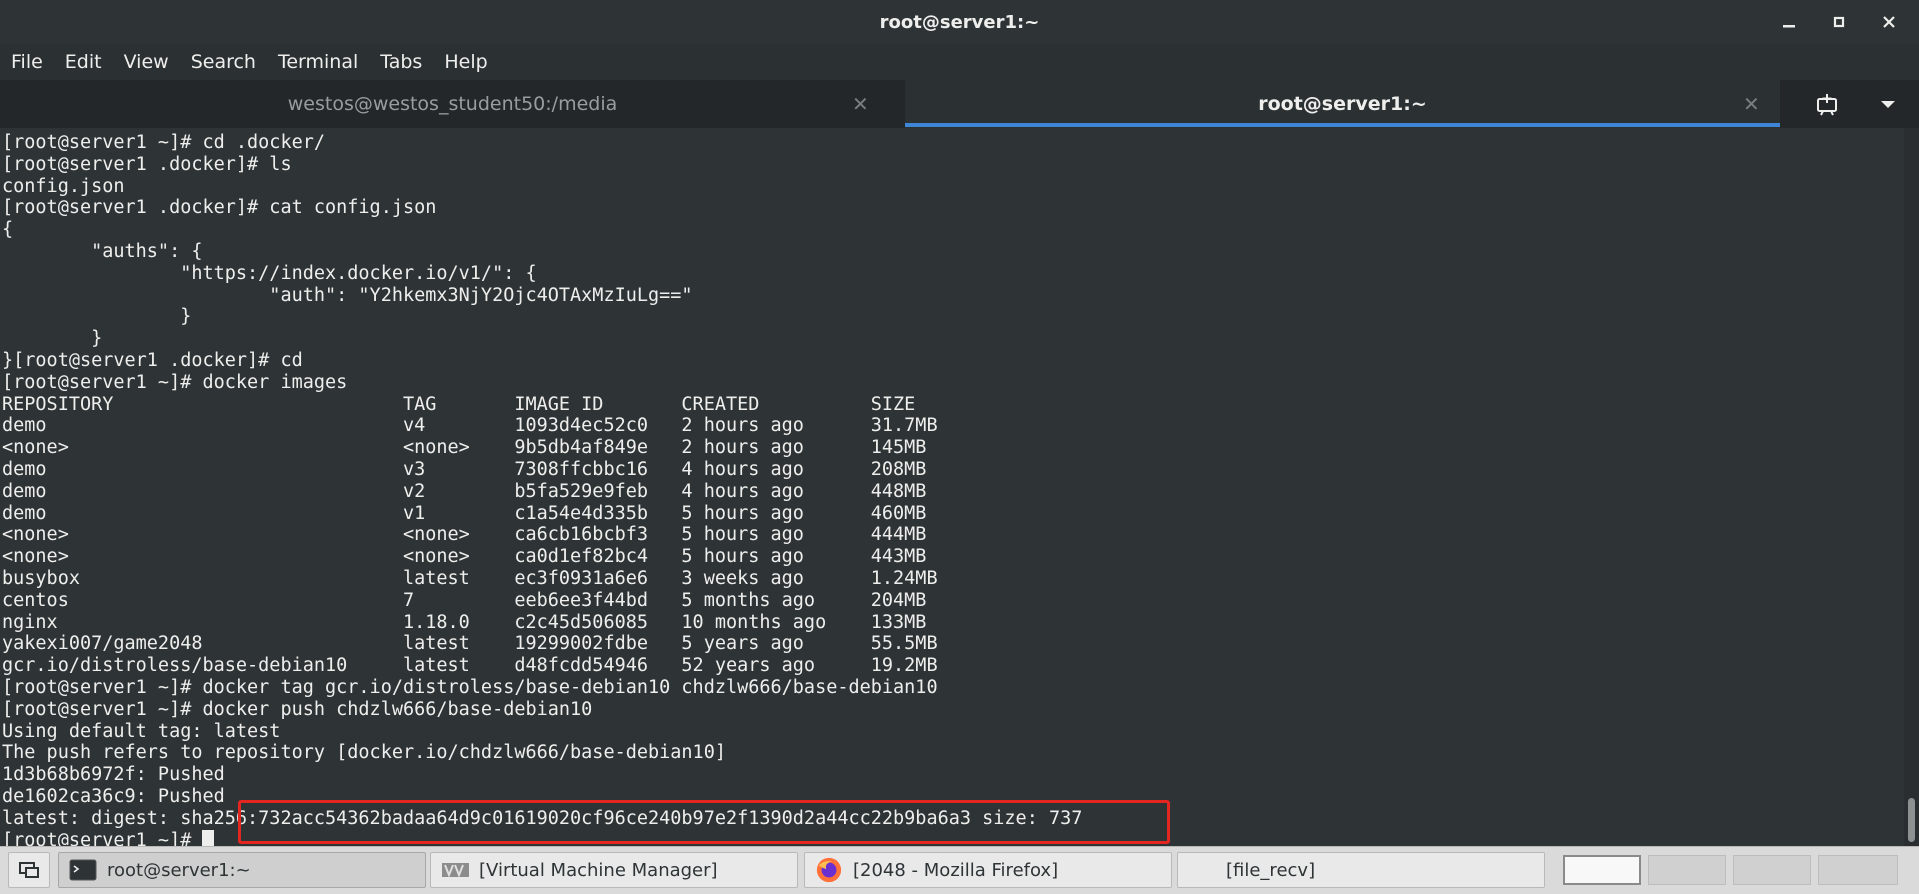  I want to click on maximize-button, so click(1839, 22).